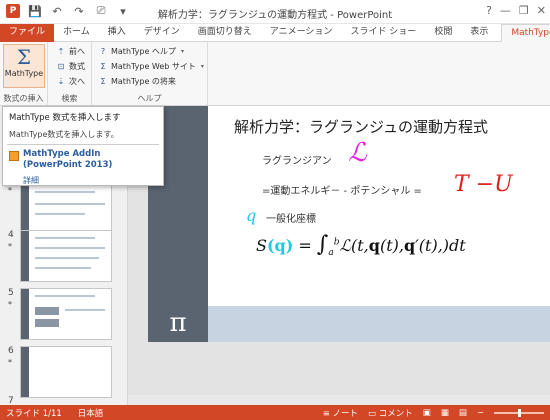  What do you see at coordinates (77, 51) in the screenshot?
I see `prev-label: 前へ` at bounding box center [77, 51].